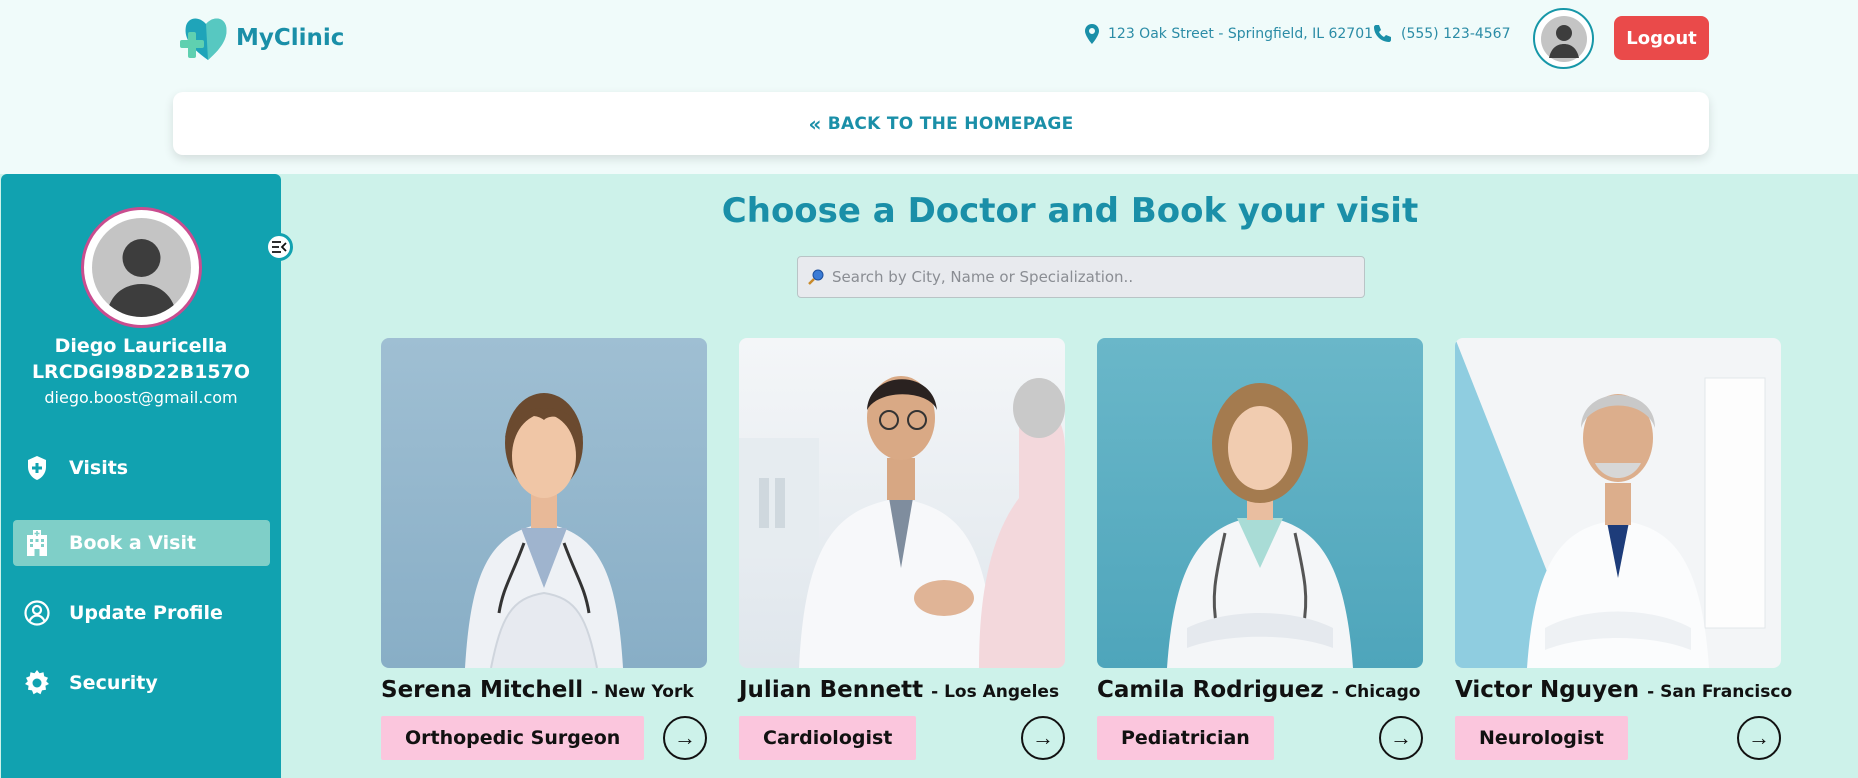 Image resolution: width=1858 pixels, height=778 pixels. I want to click on doctor-city: Chicago, so click(1382, 692).